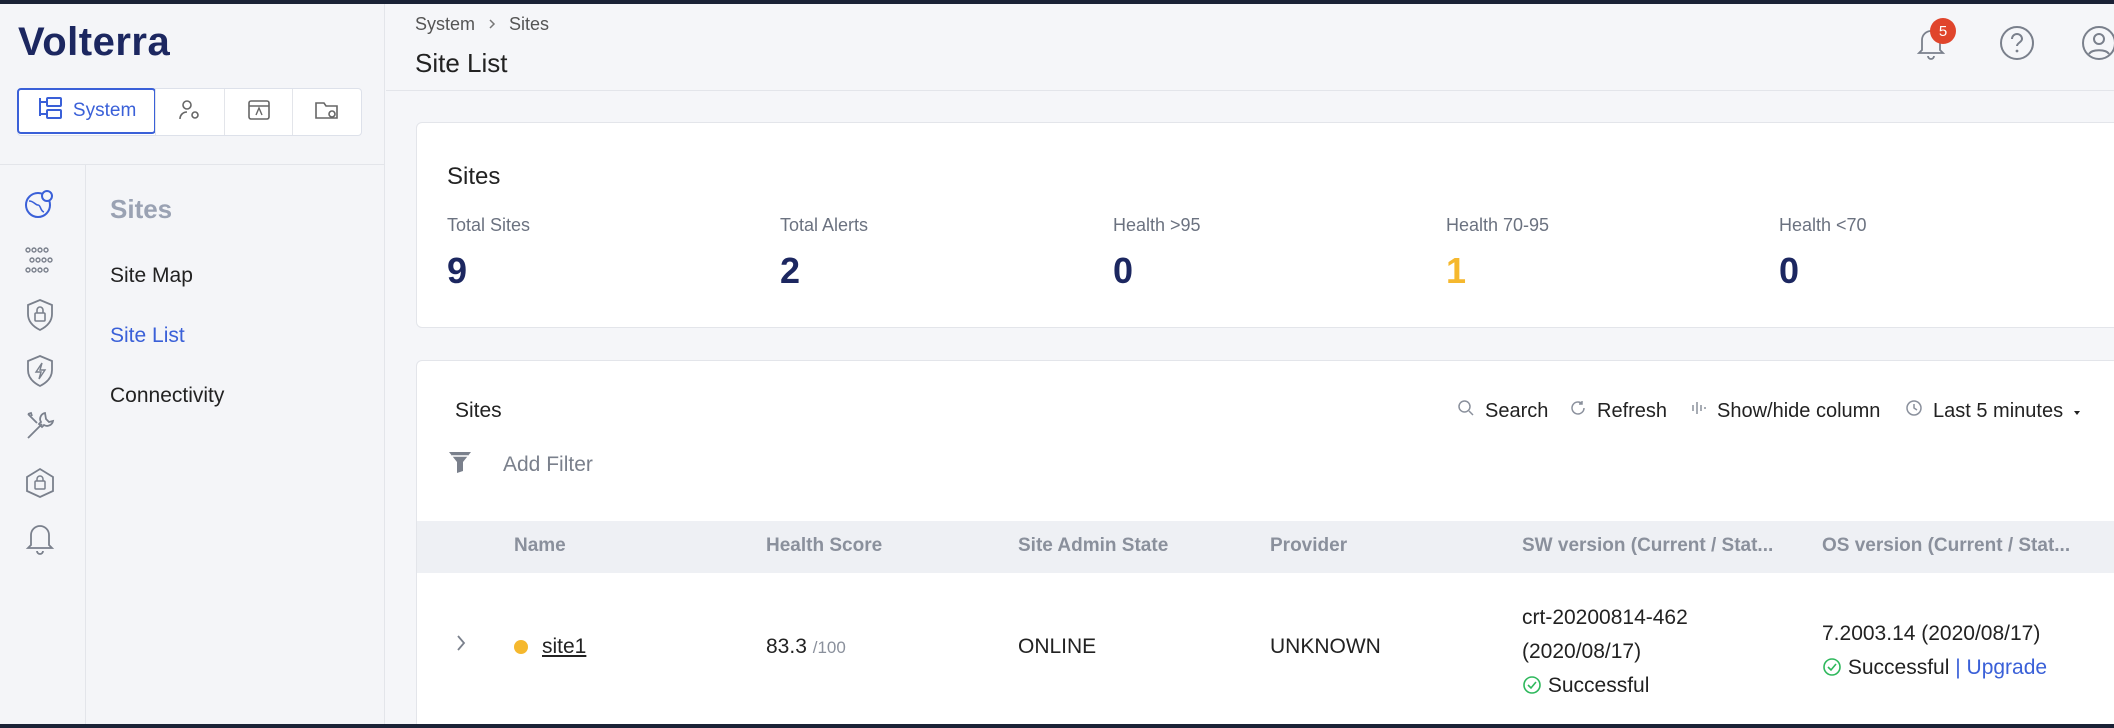 Image resolution: width=2114 pixels, height=728 pixels. I want to click on stat-total-sites: Total Sites 9, so click(488, 253).